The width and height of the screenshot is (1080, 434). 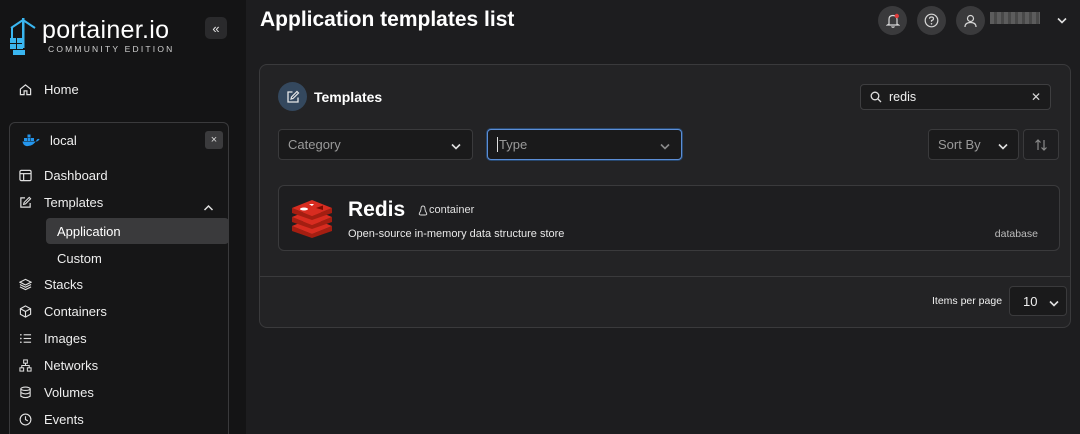 I want to click on template-name: Redis, so click(x=377, y=209).